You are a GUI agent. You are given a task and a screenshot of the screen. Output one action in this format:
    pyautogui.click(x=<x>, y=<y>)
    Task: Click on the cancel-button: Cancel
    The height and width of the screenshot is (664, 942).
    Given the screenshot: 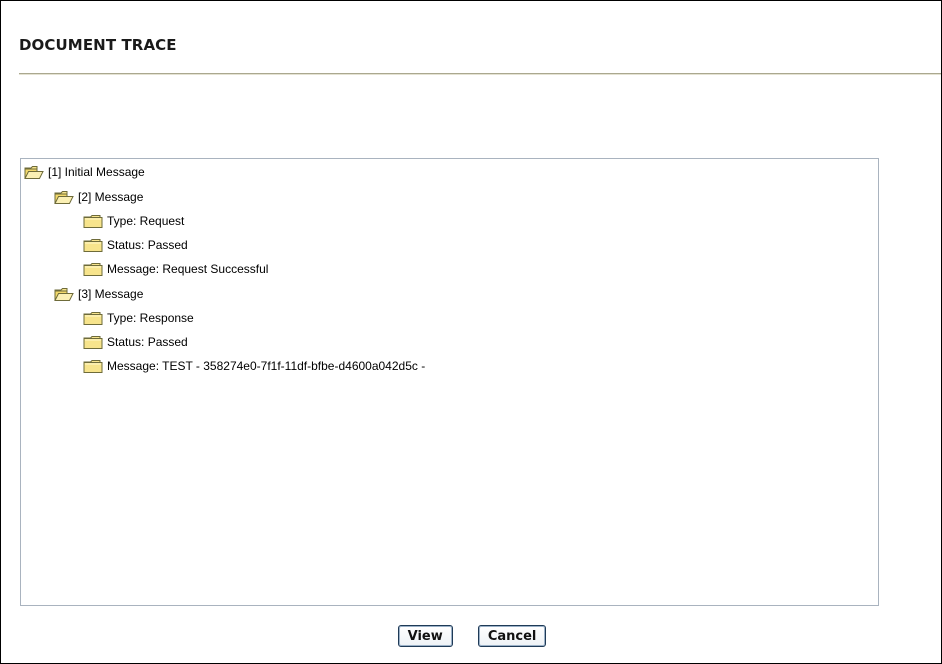 What is the action you would take?
    pyautogui.click(x=512, y=636)
    